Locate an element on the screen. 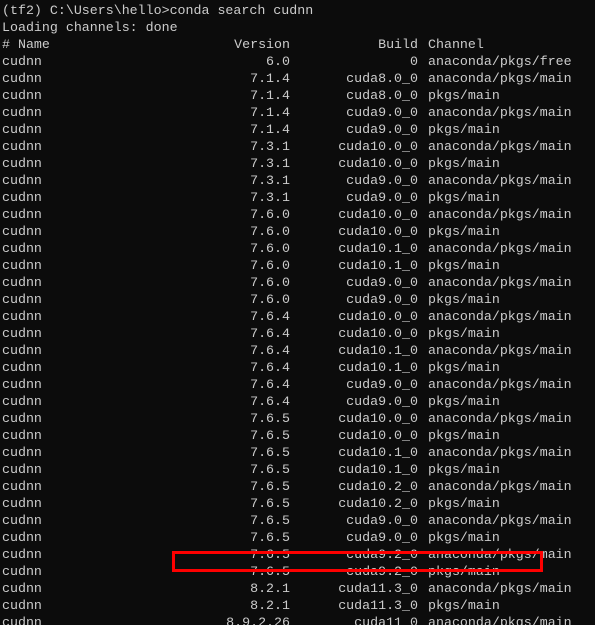 This screenshot has width=595, height=625. table-row: cudnn 7.6.0 cuda10.1_0 anaconda/pkgs/main is located at coordinates (297, 248).